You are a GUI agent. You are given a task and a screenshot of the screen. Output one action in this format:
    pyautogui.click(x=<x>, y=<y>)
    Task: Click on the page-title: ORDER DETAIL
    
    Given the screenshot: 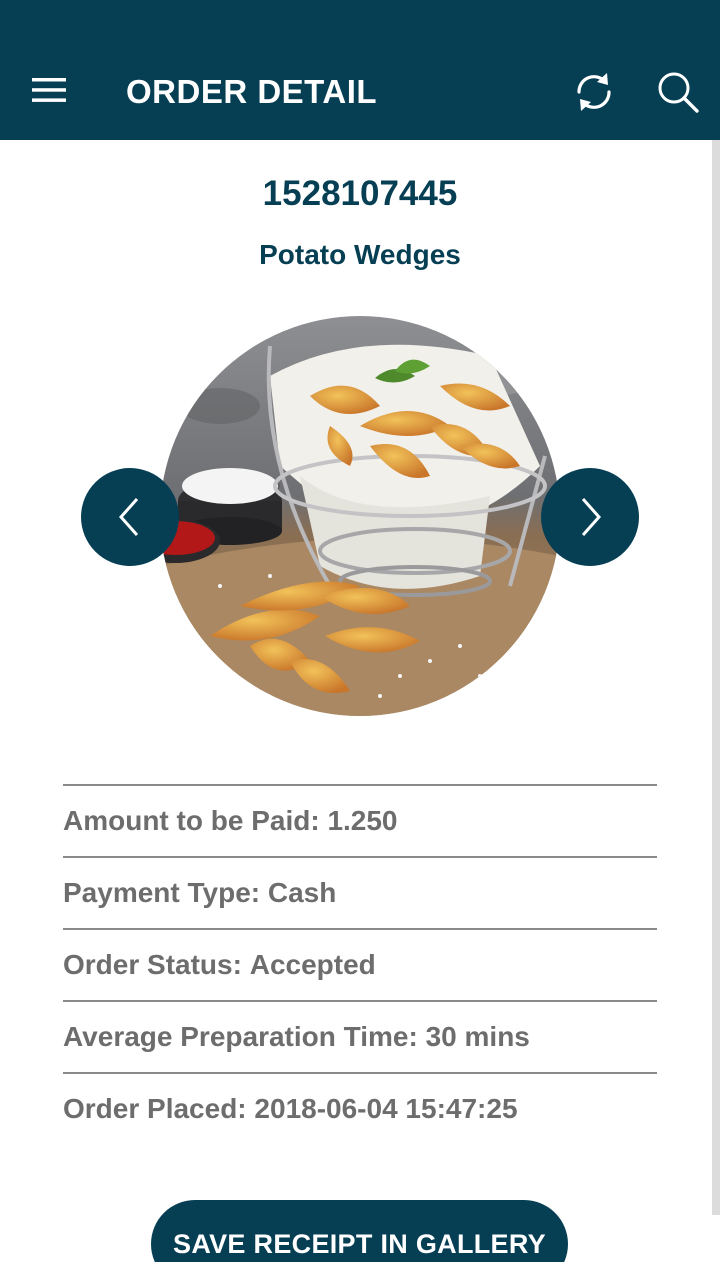 What is the action you would take?
    pyautogui.click(x=252, y=91)
    